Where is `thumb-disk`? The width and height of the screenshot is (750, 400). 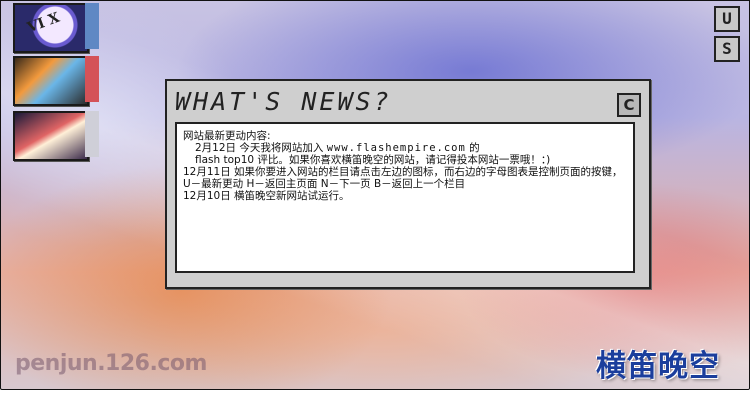 thumb-disk is located at coordinates (51, 136).